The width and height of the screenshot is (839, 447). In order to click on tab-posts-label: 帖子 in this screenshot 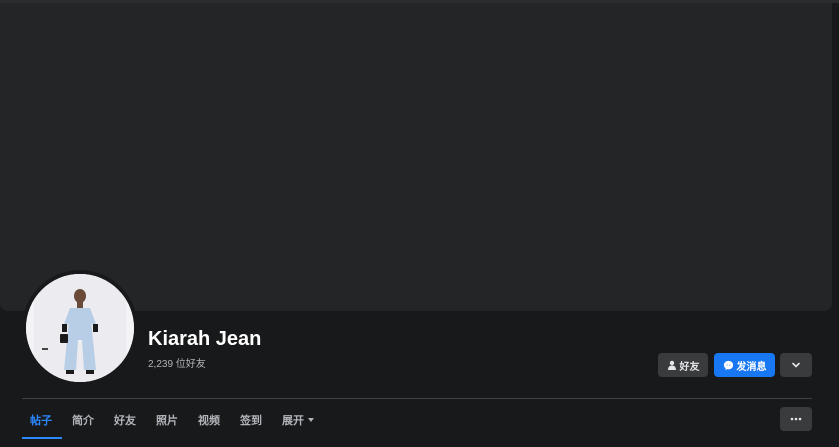, I will do `click(41, 421)`.